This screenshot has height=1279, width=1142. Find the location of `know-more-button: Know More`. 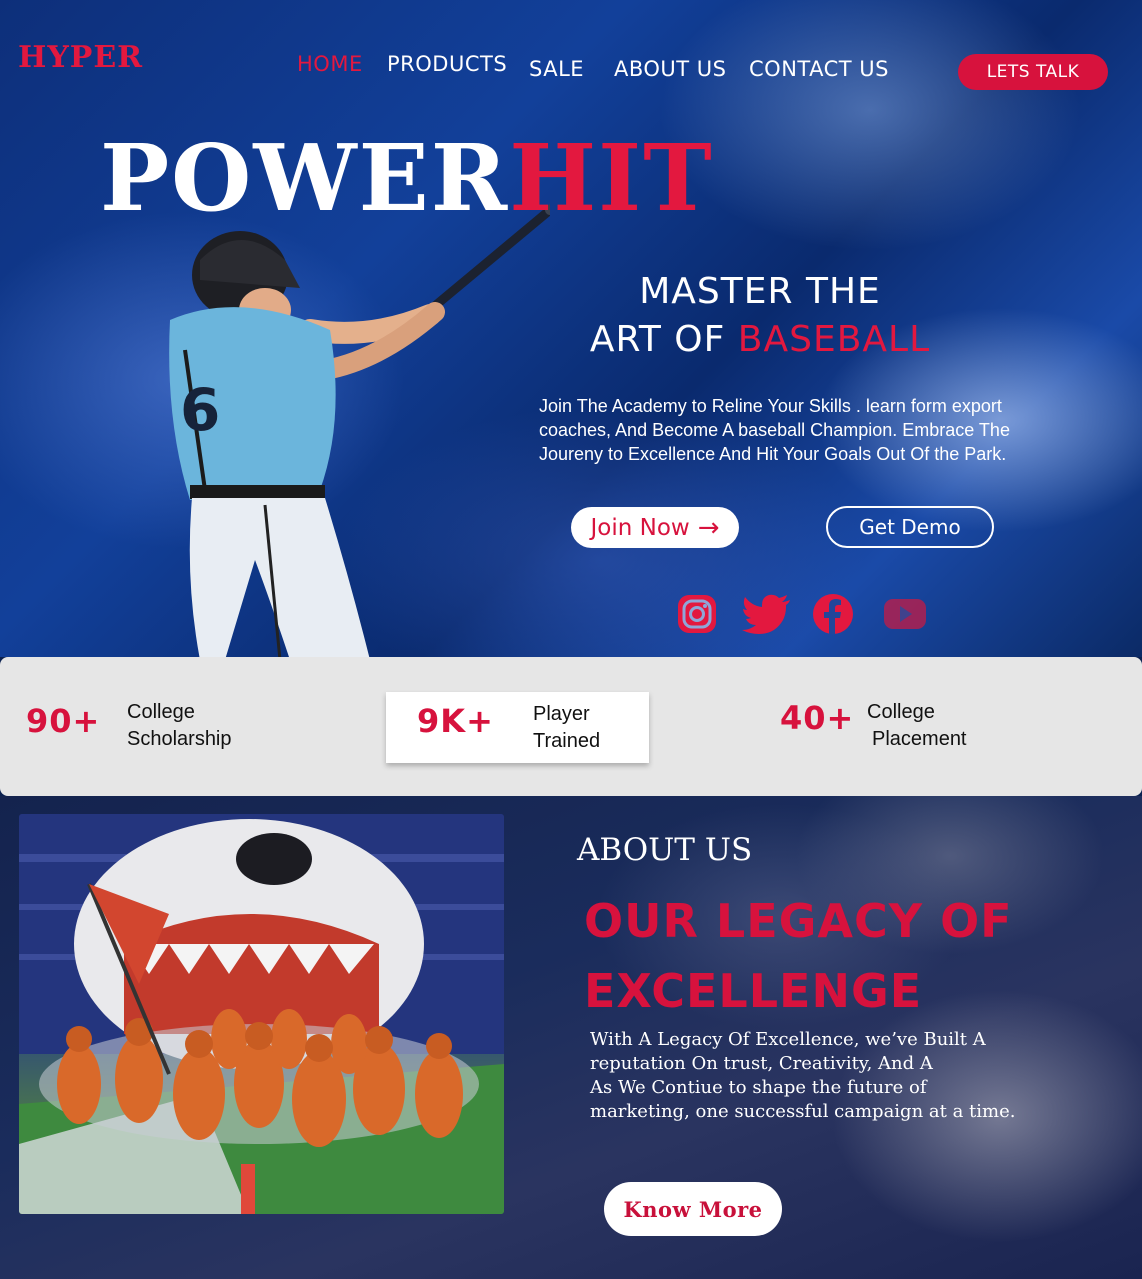

know-more-button: Know More is located at coordinates (693, 1209).